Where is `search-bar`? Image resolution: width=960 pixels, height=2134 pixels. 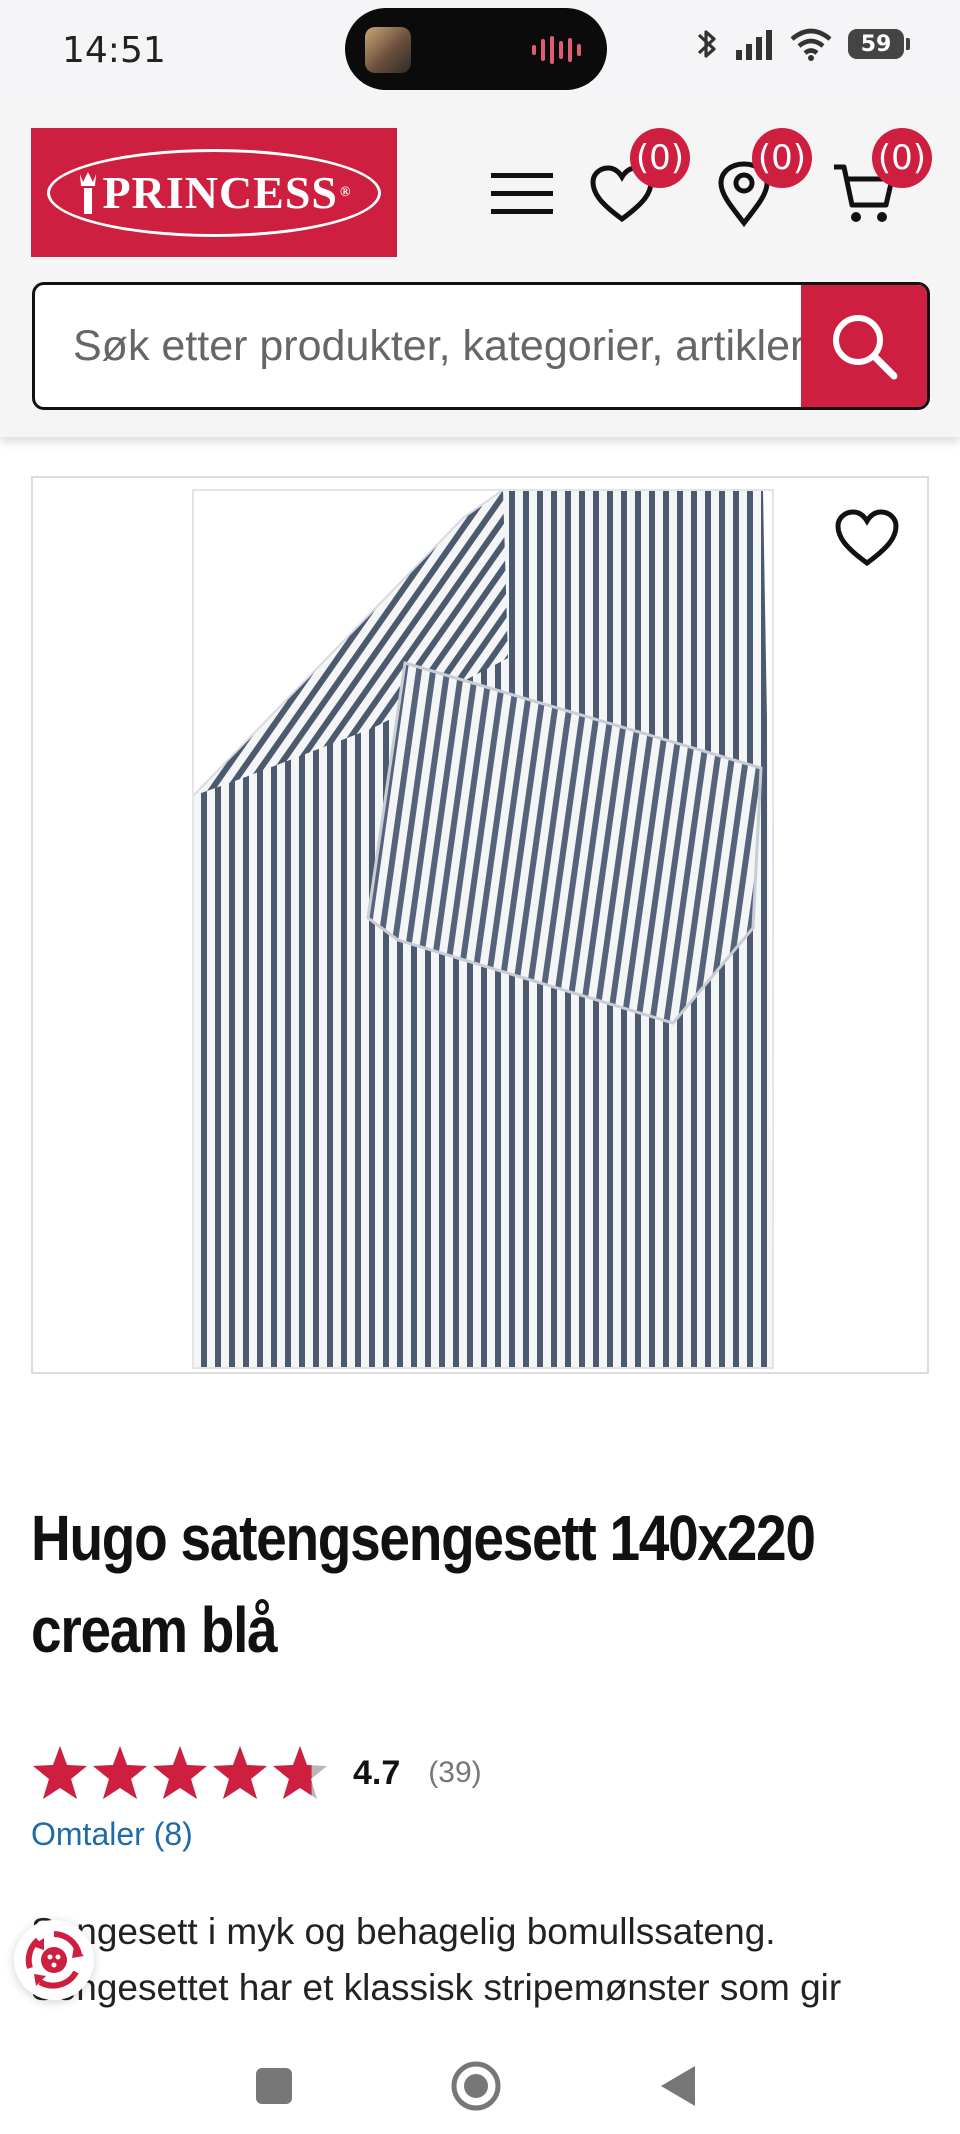
search-bar is located at coordinates (481, 346).